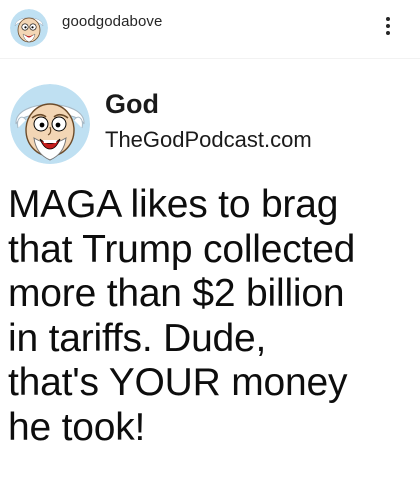  I want to click on post-text-line: that Trump collected, so click(182, 249).